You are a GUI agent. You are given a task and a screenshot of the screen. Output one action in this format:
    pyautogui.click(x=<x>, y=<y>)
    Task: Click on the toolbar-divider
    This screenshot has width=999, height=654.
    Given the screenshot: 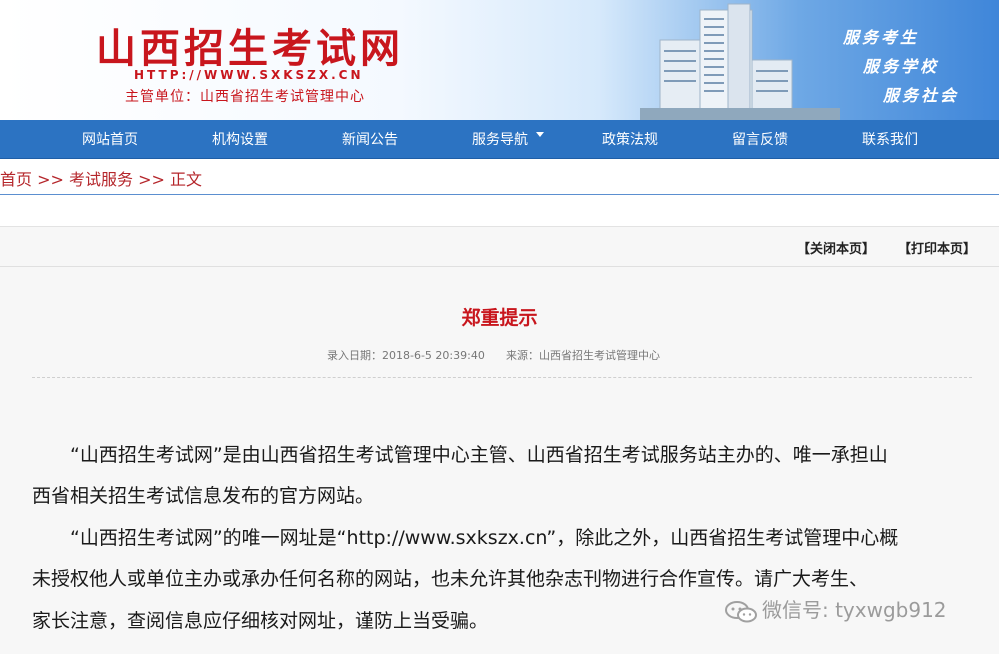 What is the action you would take?
    pyautogui.click(x=499, y=266)
    